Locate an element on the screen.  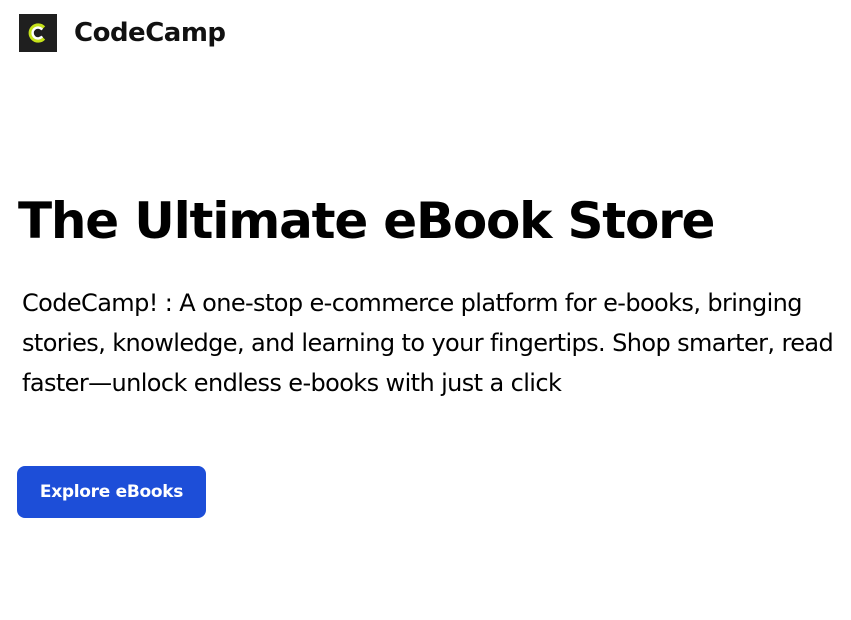
hero-title: The Ultimate eBook Store is located at coordinates (366, 221).